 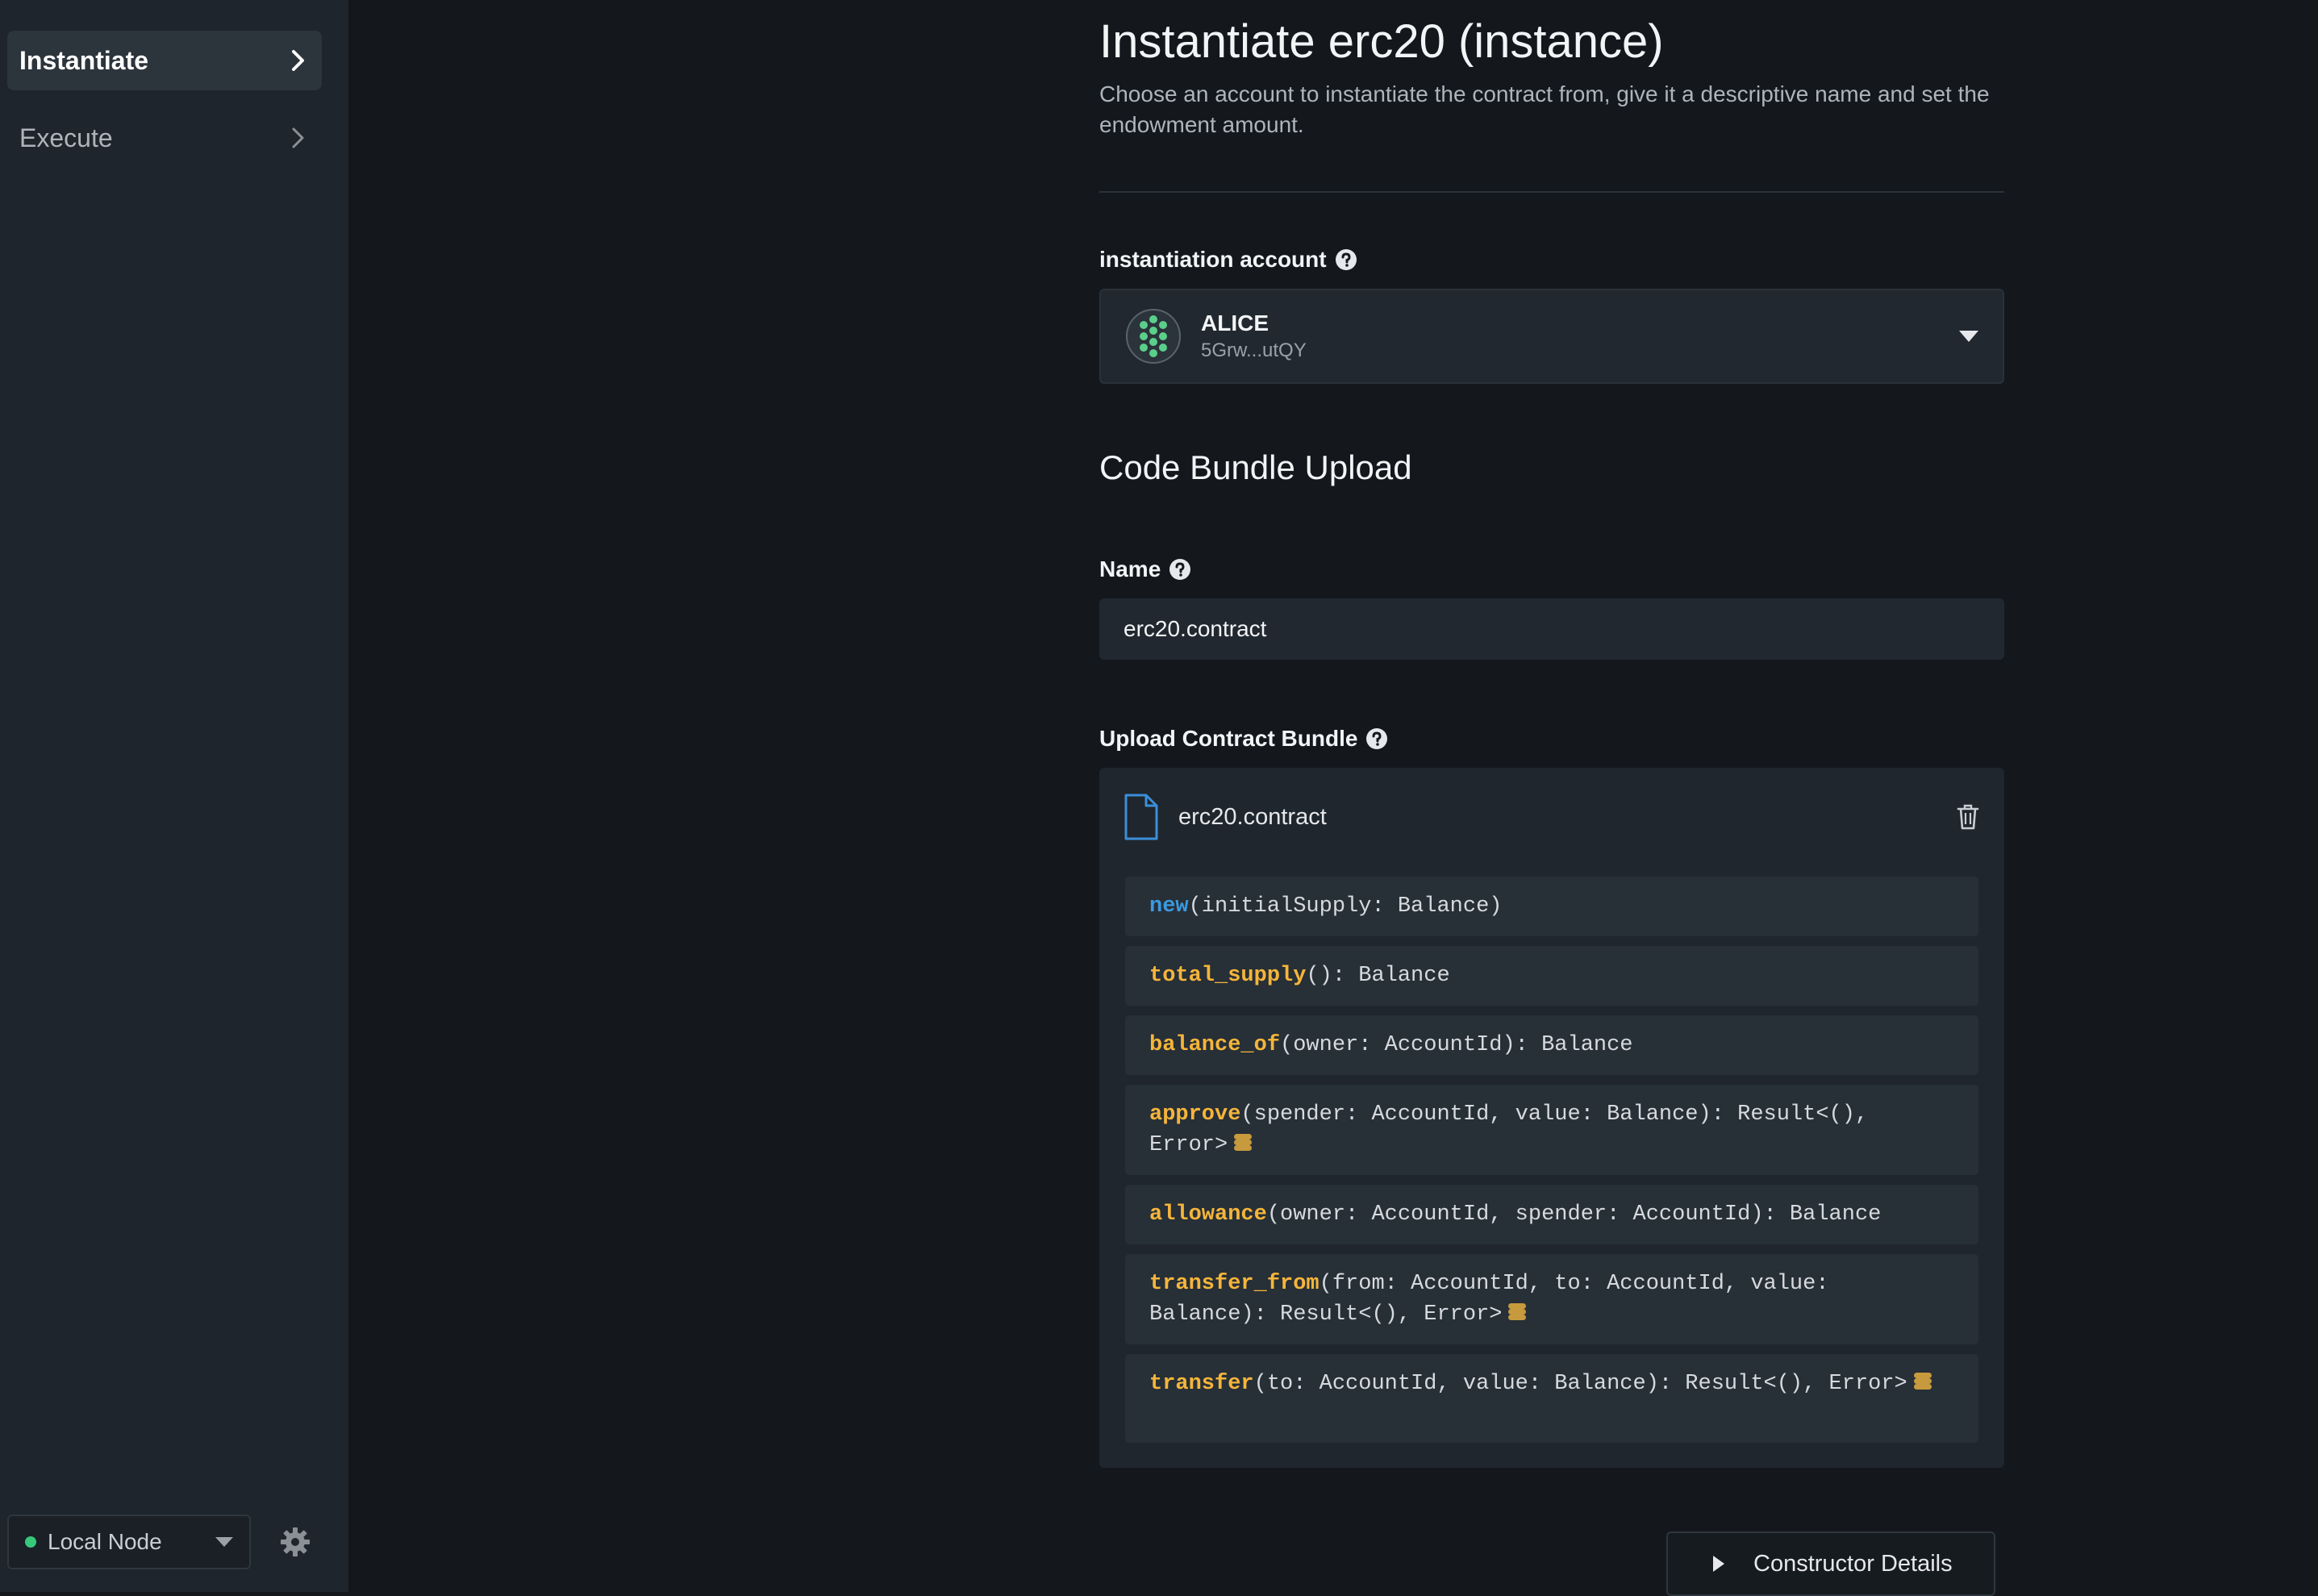 What do you see at coordinates (1228, 738) in the screenshot?
I see `bundle-label-text: Upload Contract Bundle` at bounding box center [1228, 738].